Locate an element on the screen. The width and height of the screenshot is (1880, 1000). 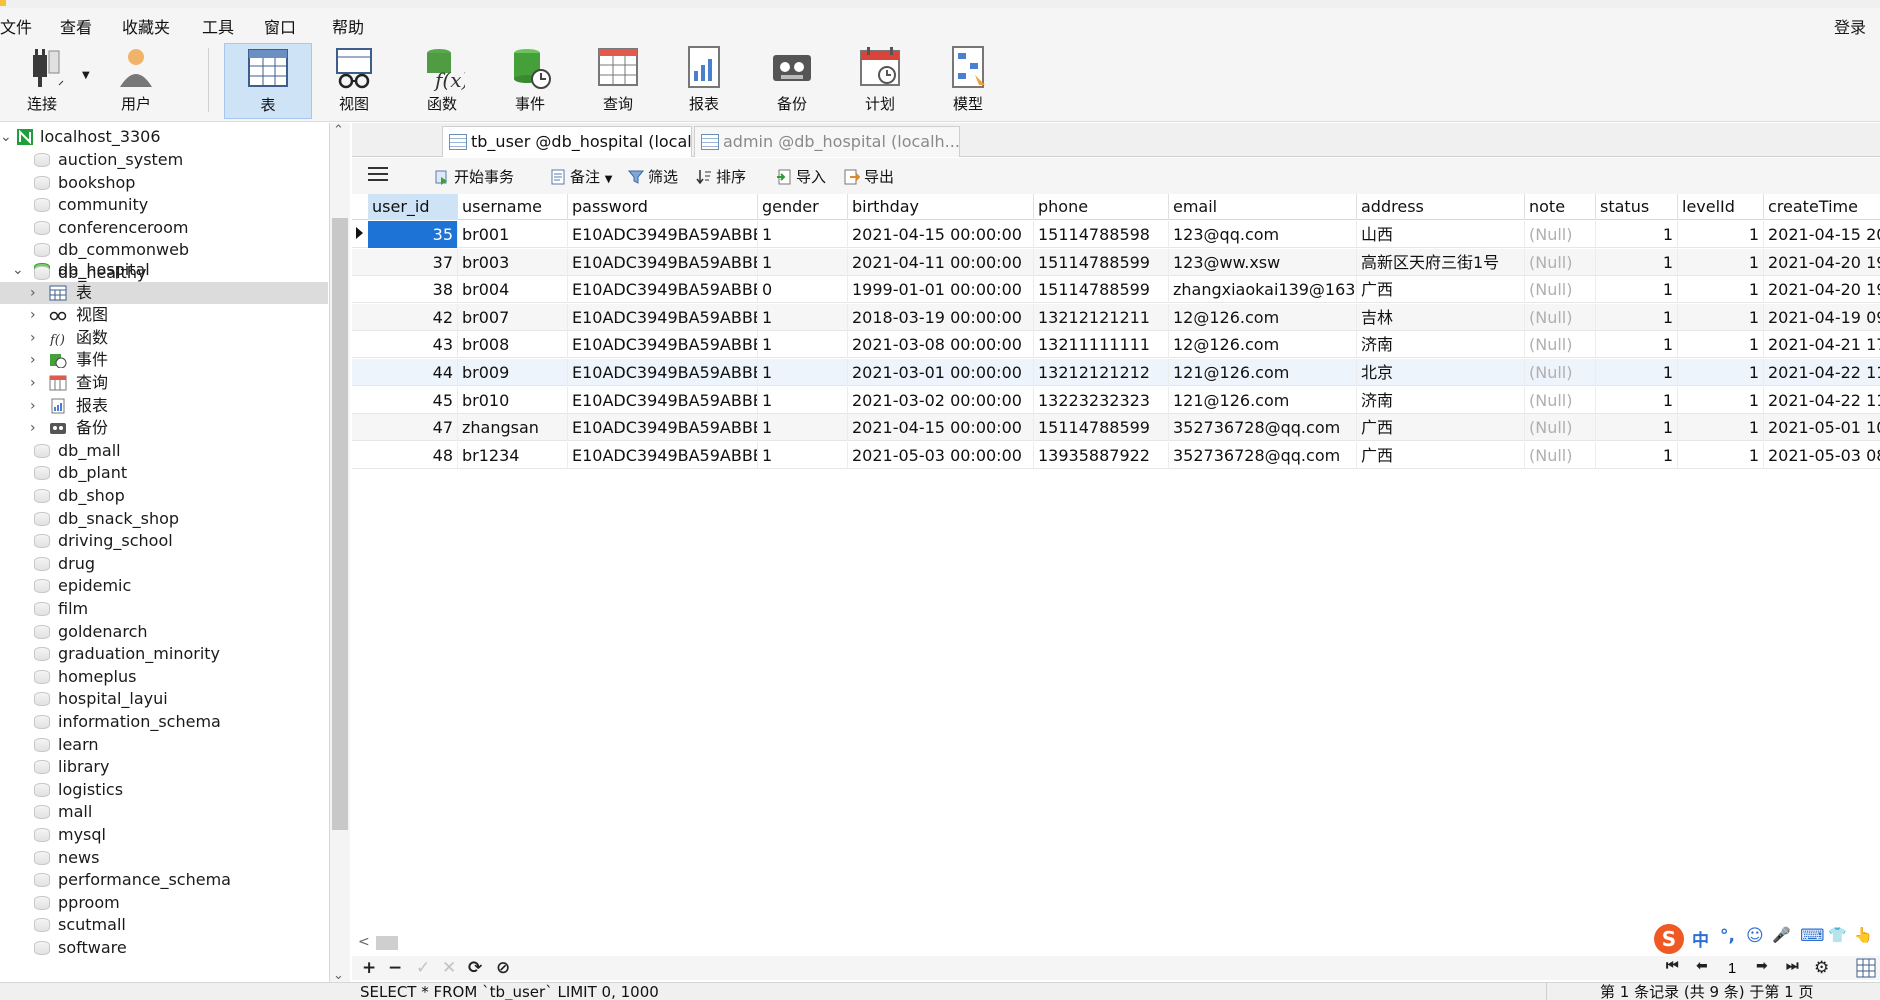
tree-db-item: library is located at coordinates (164, 767).